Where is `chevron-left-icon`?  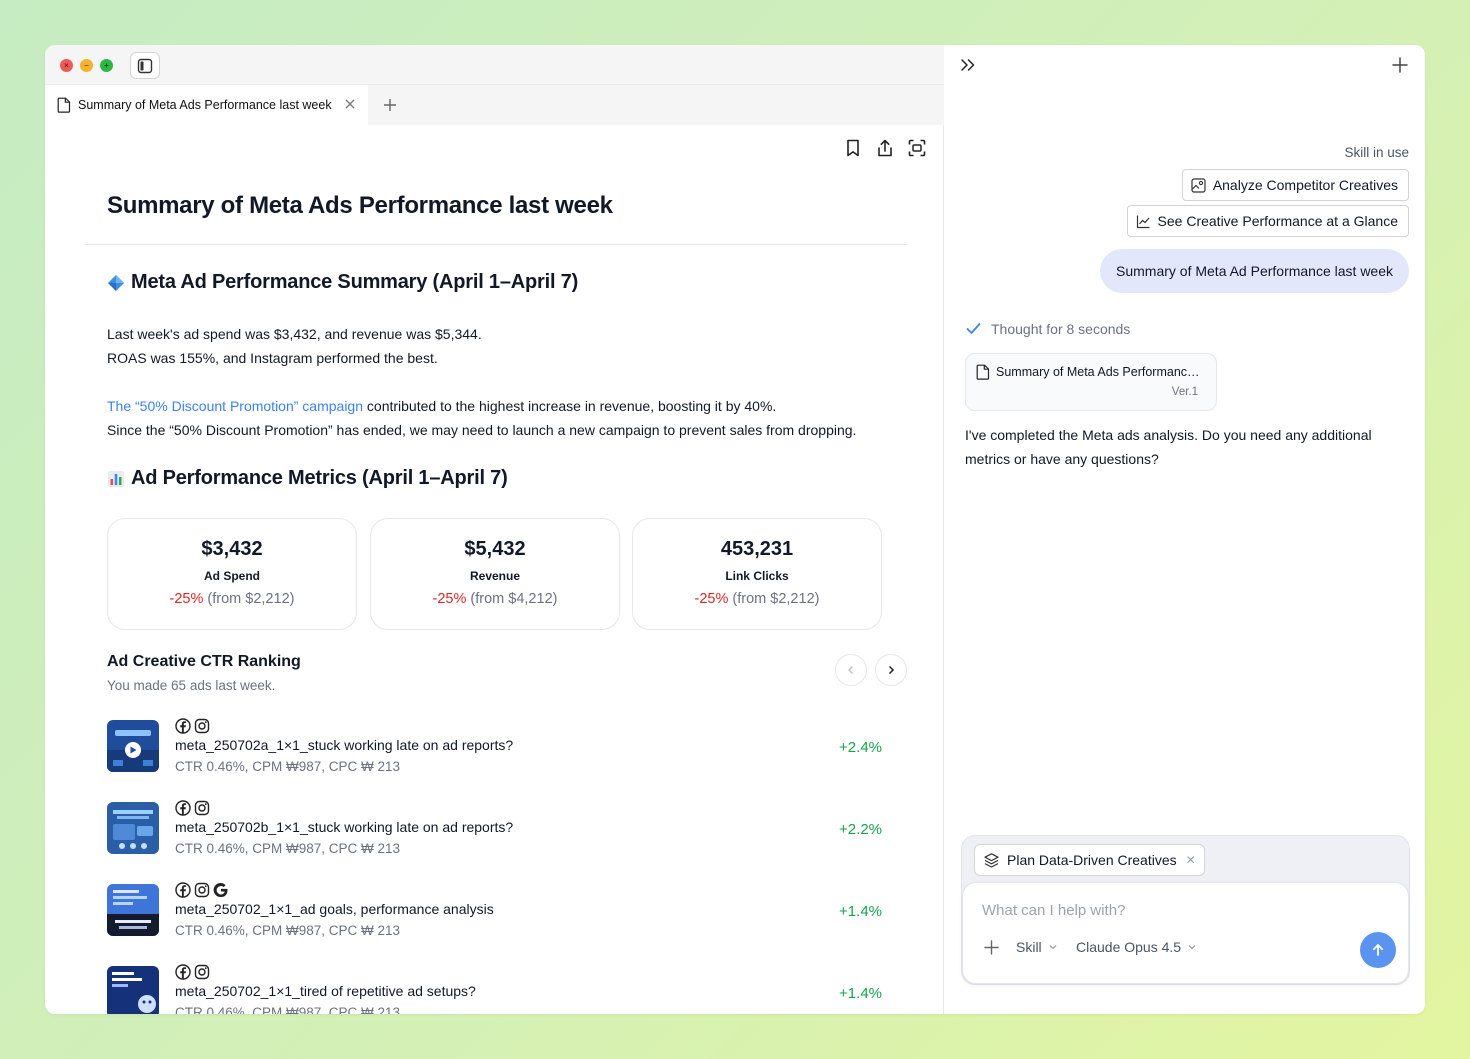 chevron-left-icon is located at coordinates (850, 670).